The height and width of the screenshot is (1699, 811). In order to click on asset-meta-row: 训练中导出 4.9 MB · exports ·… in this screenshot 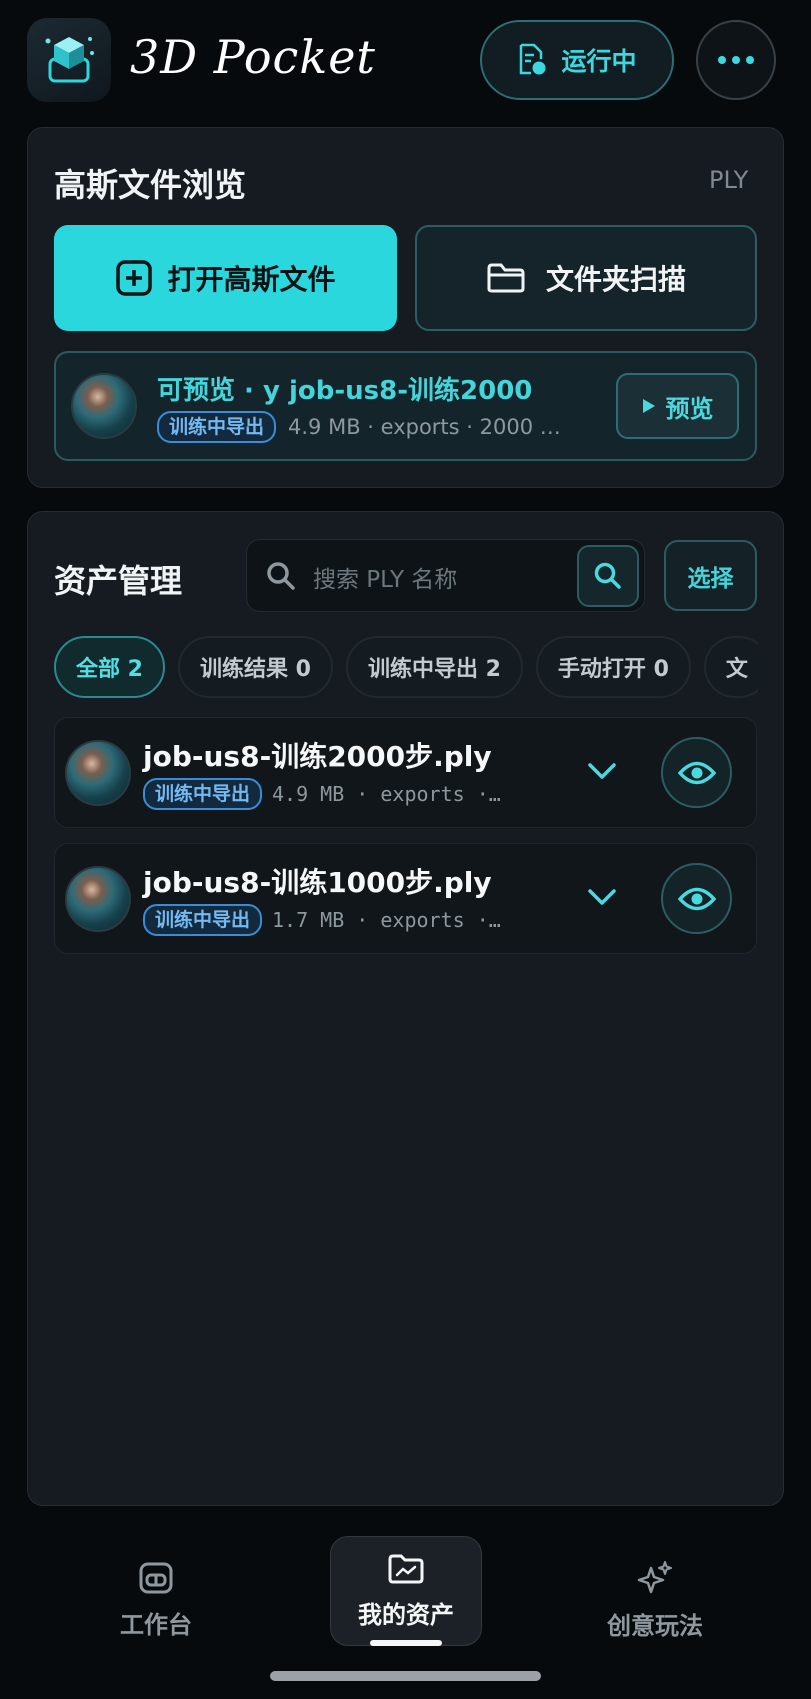, I will do `click(343, 794)`.